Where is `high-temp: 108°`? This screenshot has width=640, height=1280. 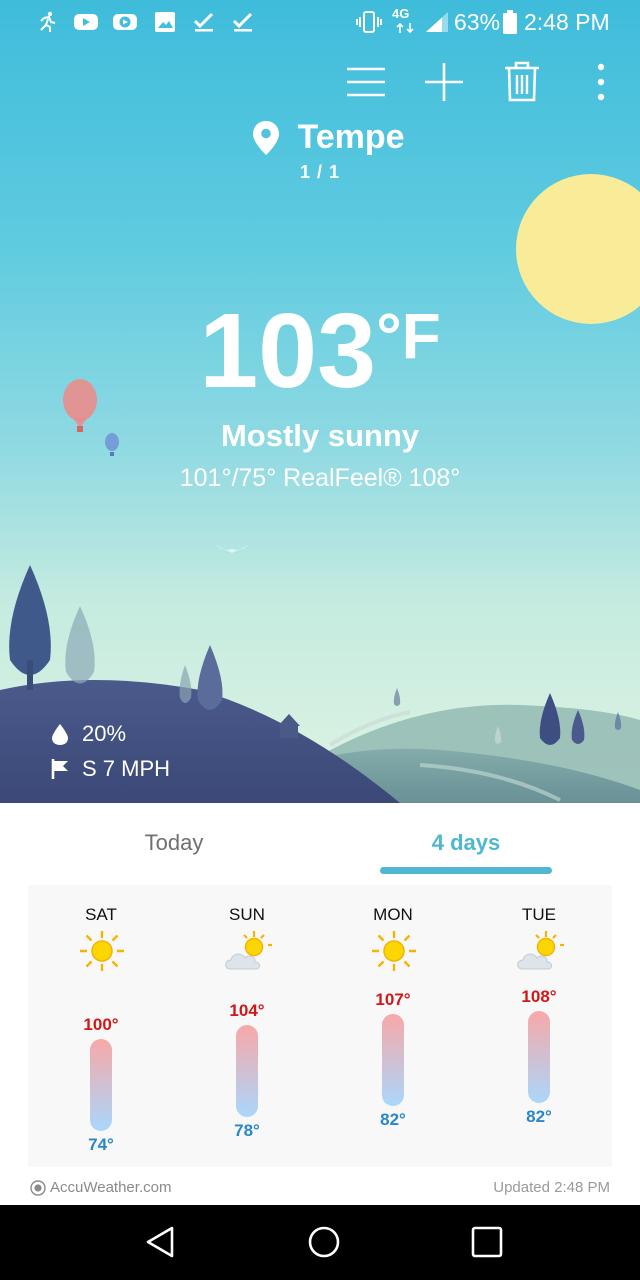
high-temp: 108° is located at coordinates (539, 996).